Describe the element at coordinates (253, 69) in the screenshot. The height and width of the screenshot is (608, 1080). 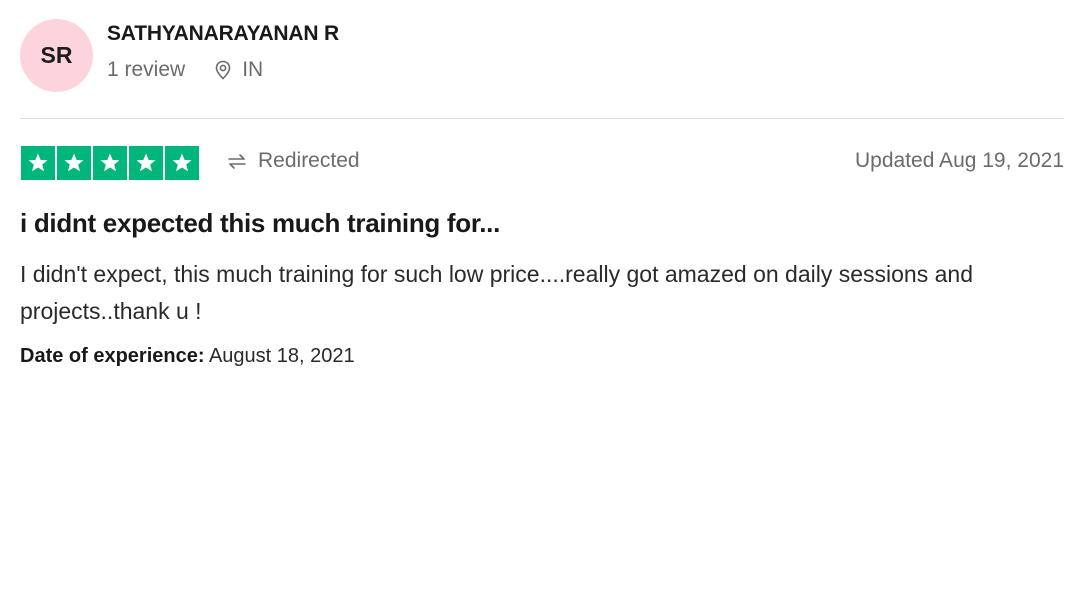
I see `country-code: IN` at that location.